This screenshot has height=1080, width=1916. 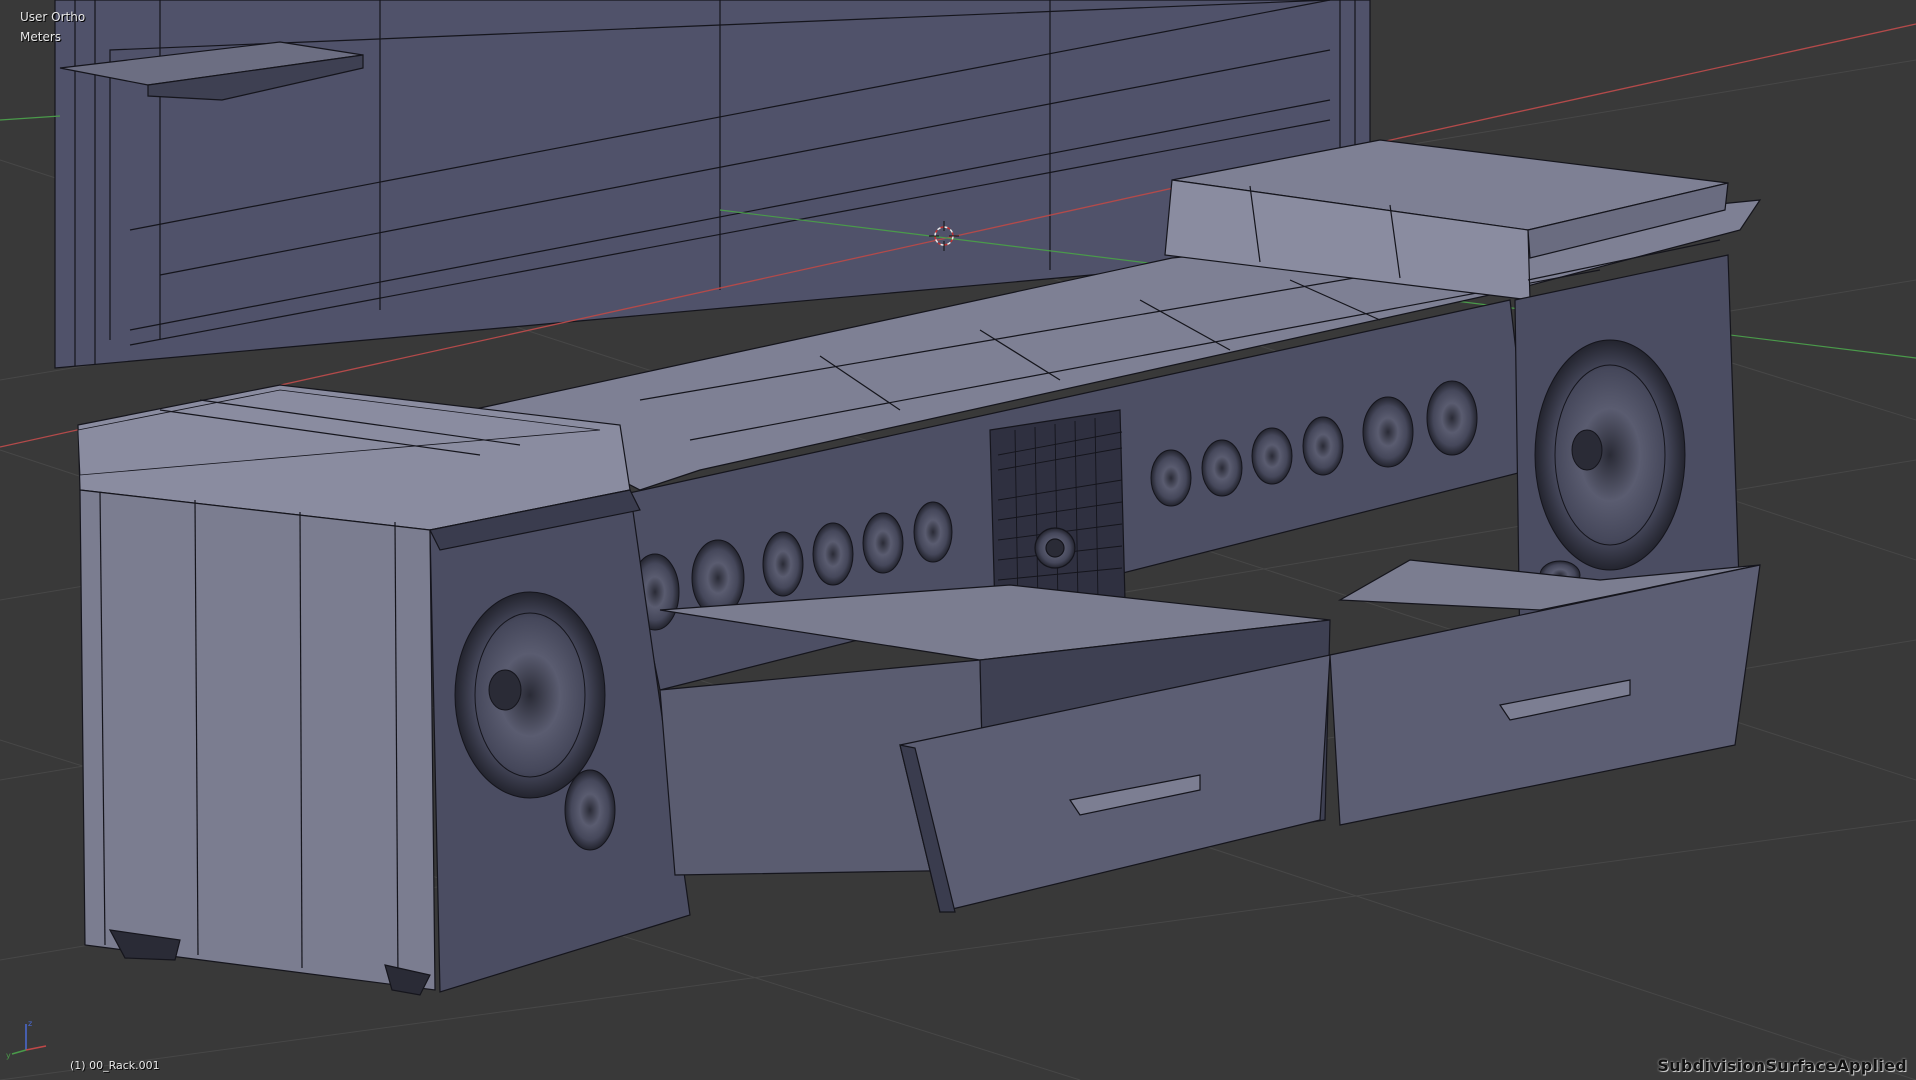 I want to click on watermark-label: SubdivisionSurfaceApplied, so click(x=1782, y=1065).